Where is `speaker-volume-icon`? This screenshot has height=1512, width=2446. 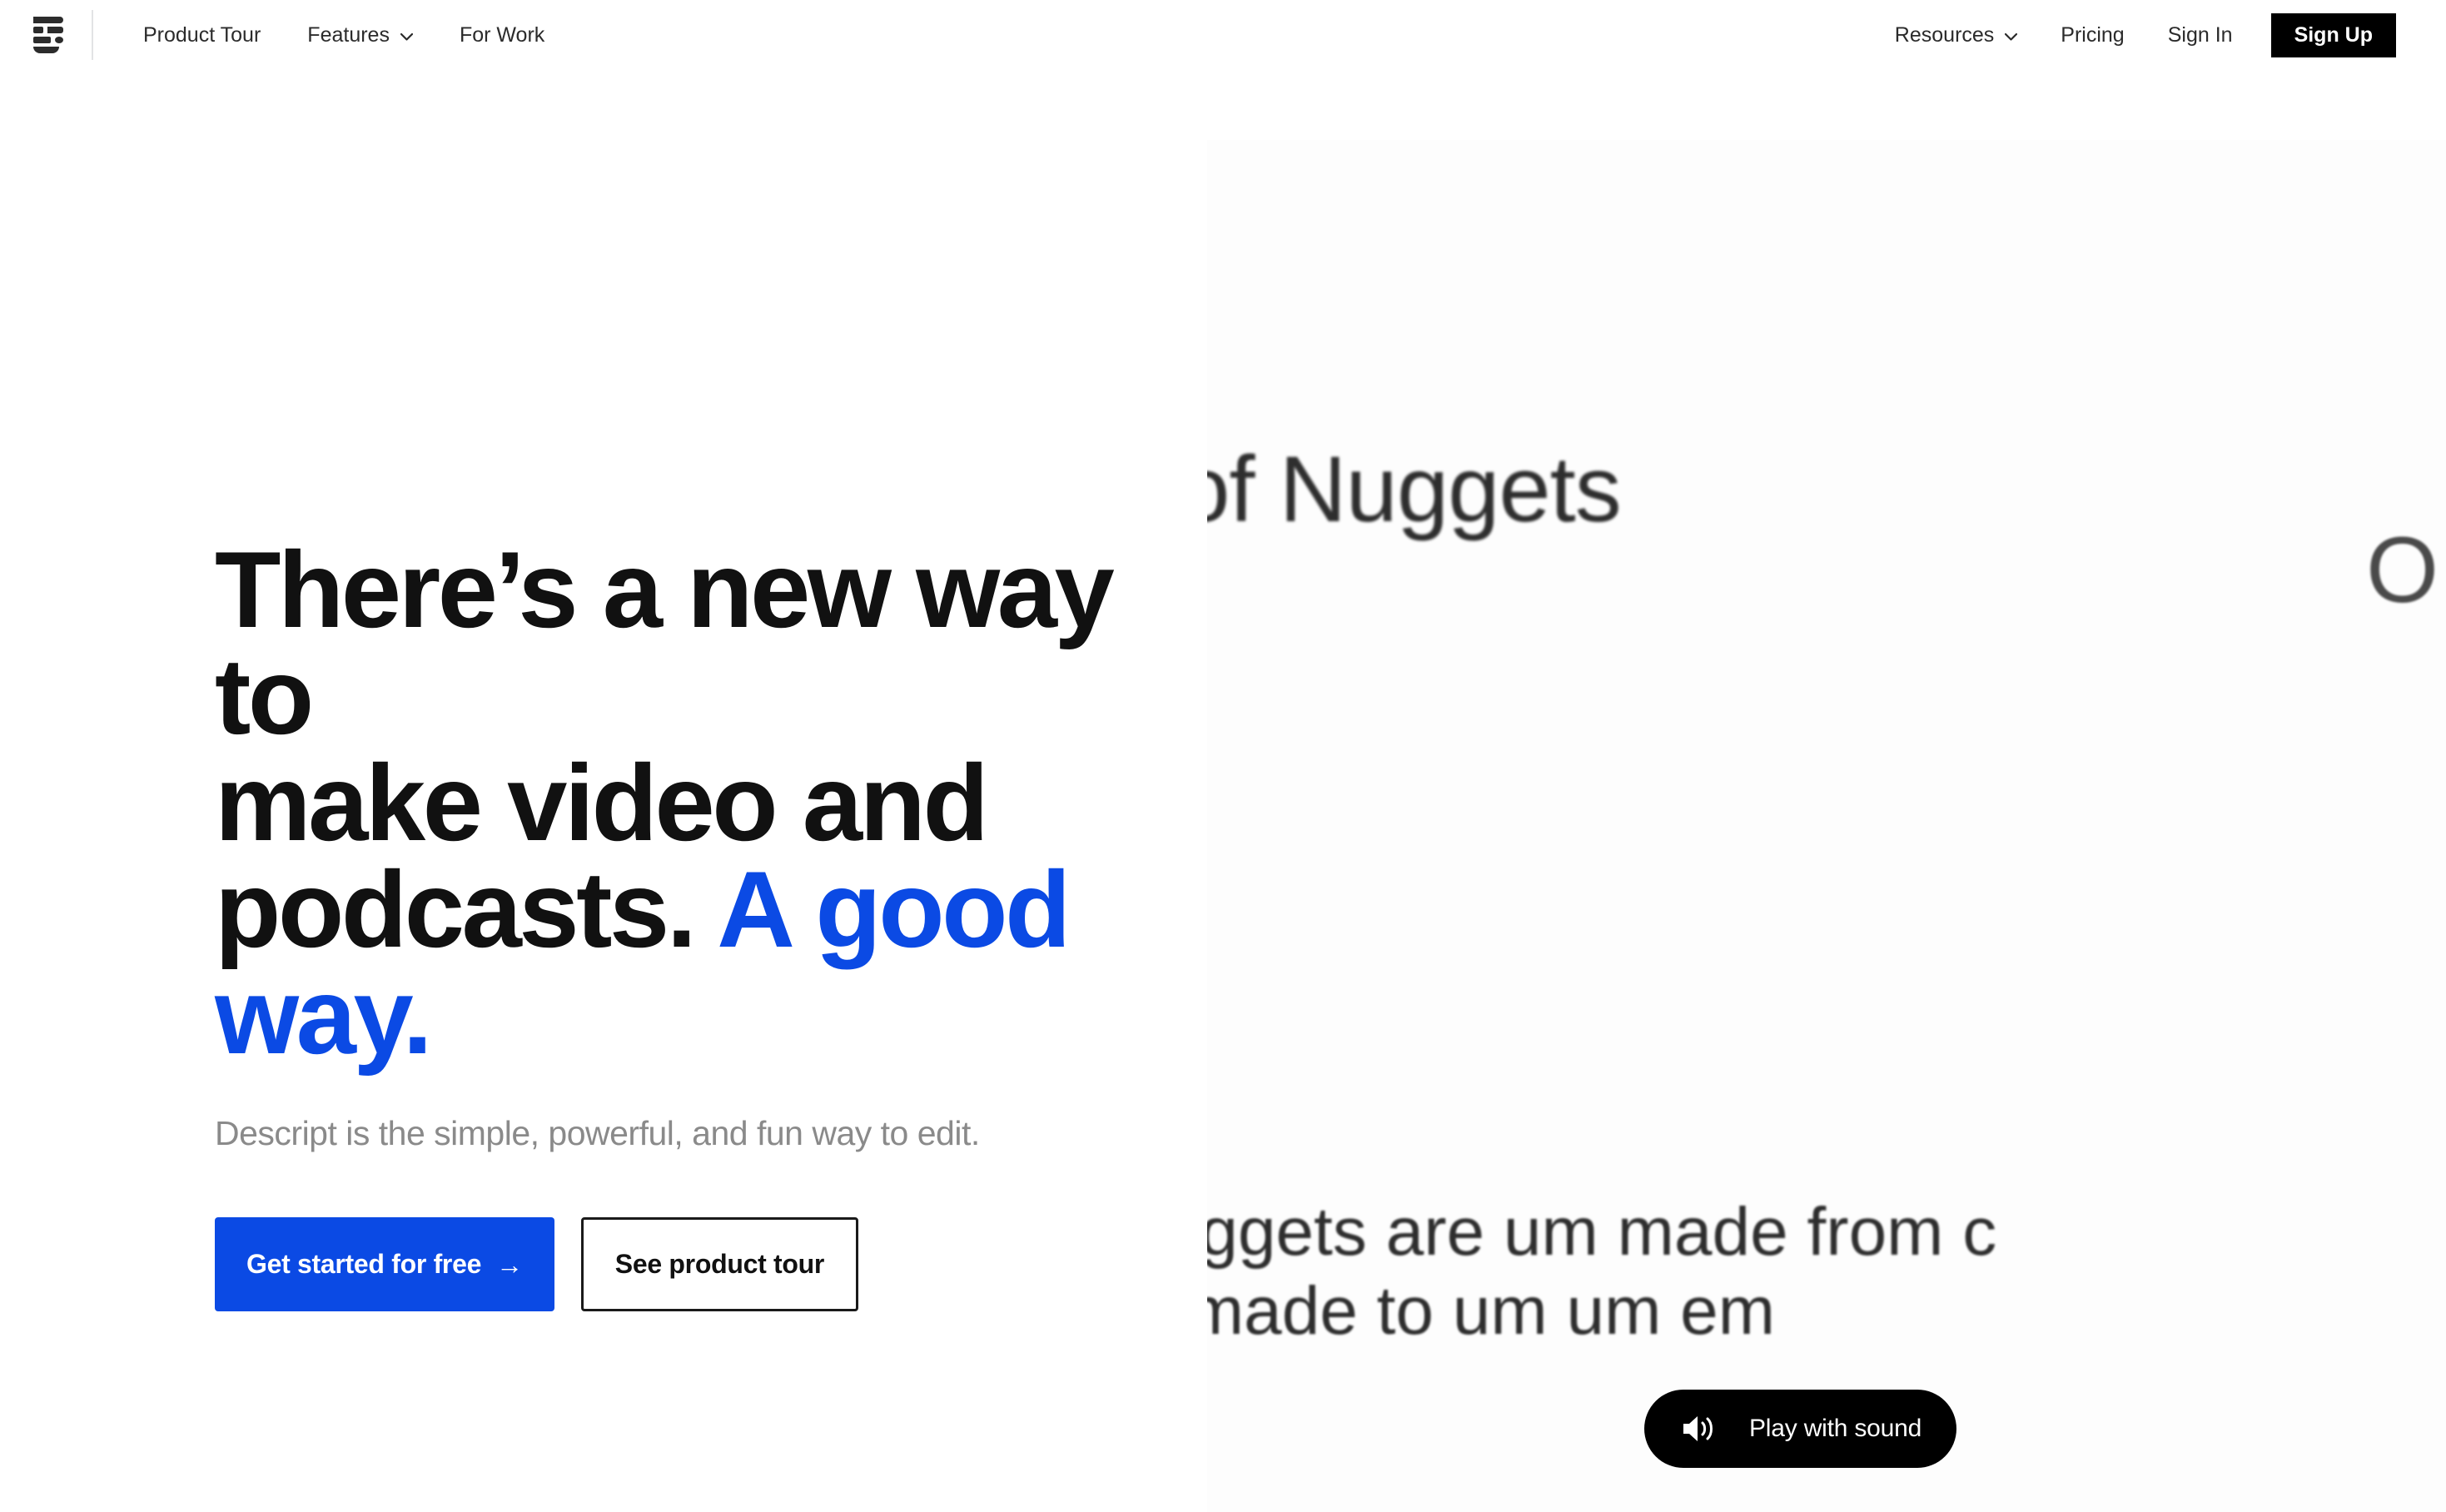
speaker-volume-icon is located at coordinates (1697, 1429).